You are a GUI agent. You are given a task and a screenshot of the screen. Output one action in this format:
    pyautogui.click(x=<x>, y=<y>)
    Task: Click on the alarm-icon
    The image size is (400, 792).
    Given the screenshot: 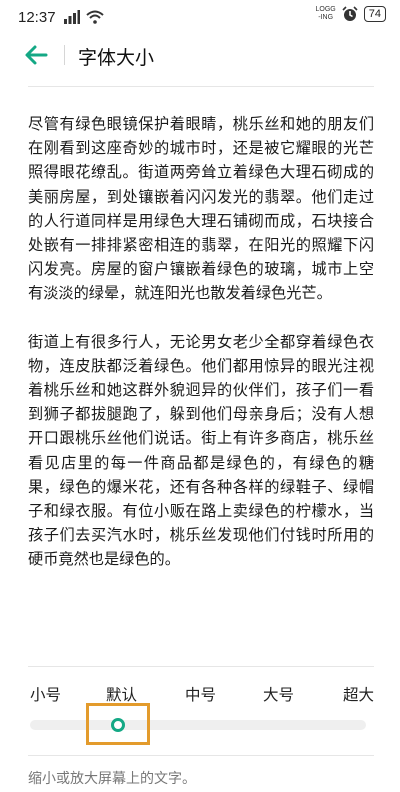 What is the action you would take?
    pyautogui.click(x=350, y=13)
    